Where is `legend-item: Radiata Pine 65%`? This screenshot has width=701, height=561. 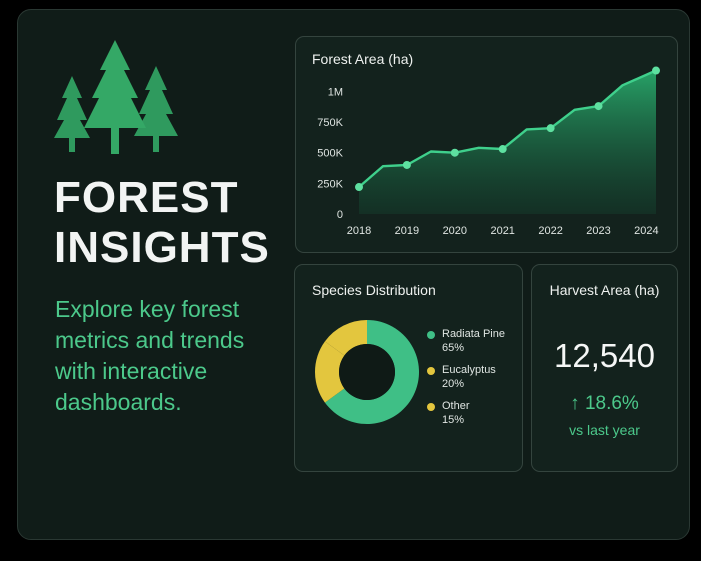 legend-item: Radiata Pine 65% is located at coordinates (466, 341).